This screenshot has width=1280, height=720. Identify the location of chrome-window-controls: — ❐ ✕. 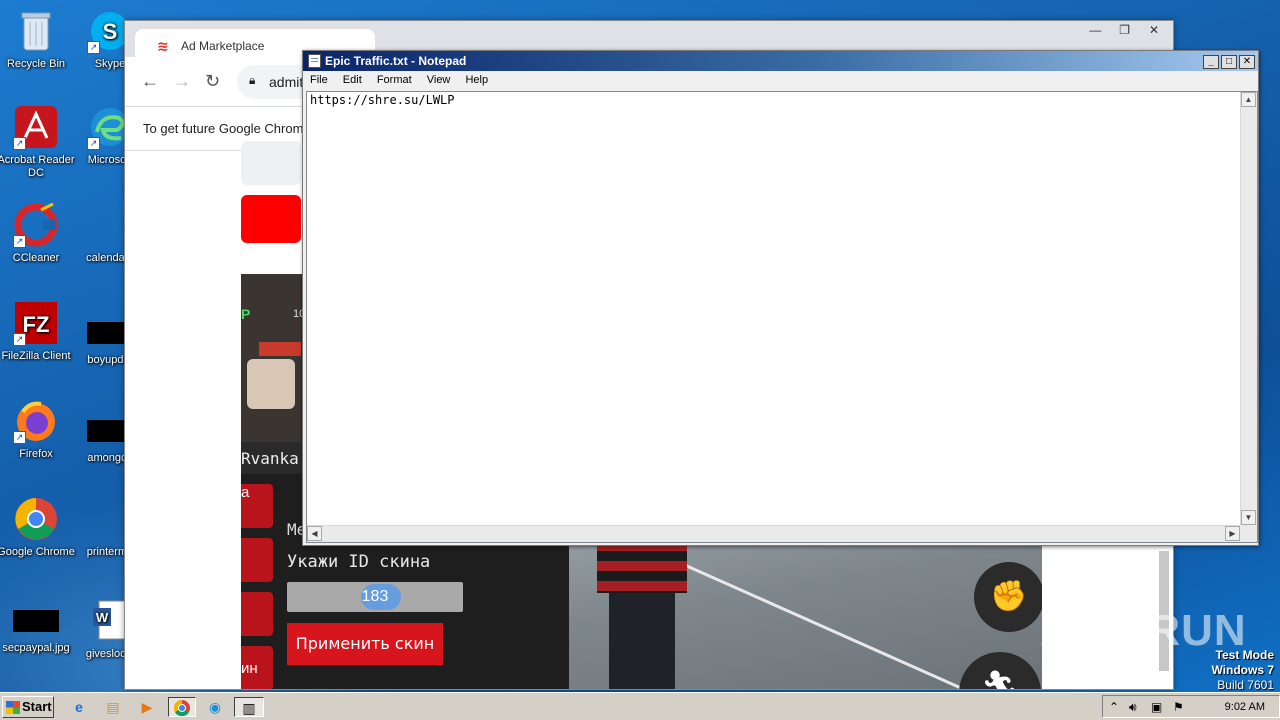
(1124, 30).